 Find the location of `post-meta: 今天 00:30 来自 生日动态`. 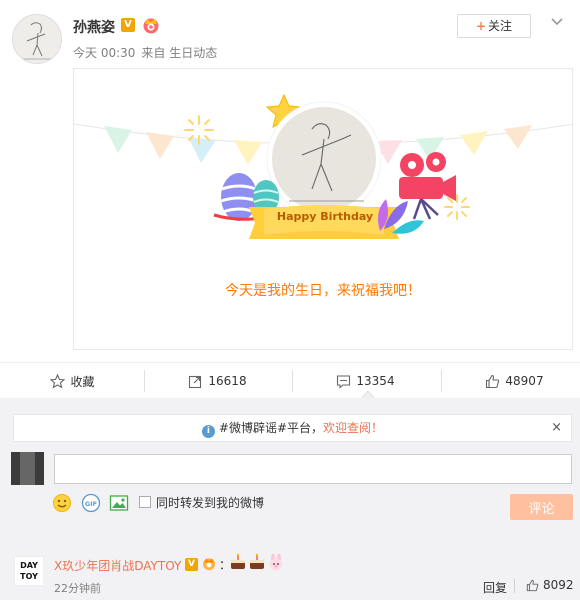

post-meta: 今天 00:30 来自 生日动态 is located at coordinates (148, 52).